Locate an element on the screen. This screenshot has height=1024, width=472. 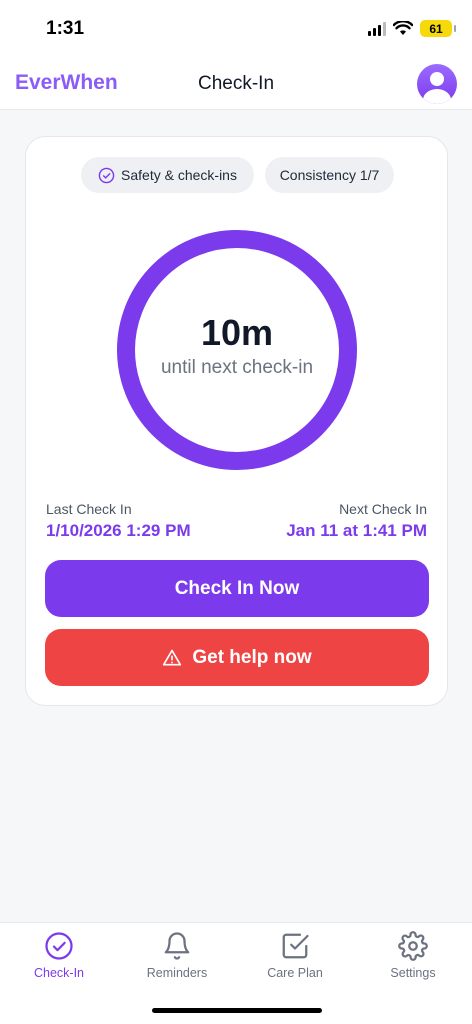
check-in-now-button: Check In Now is located at coordinates (237, 588).